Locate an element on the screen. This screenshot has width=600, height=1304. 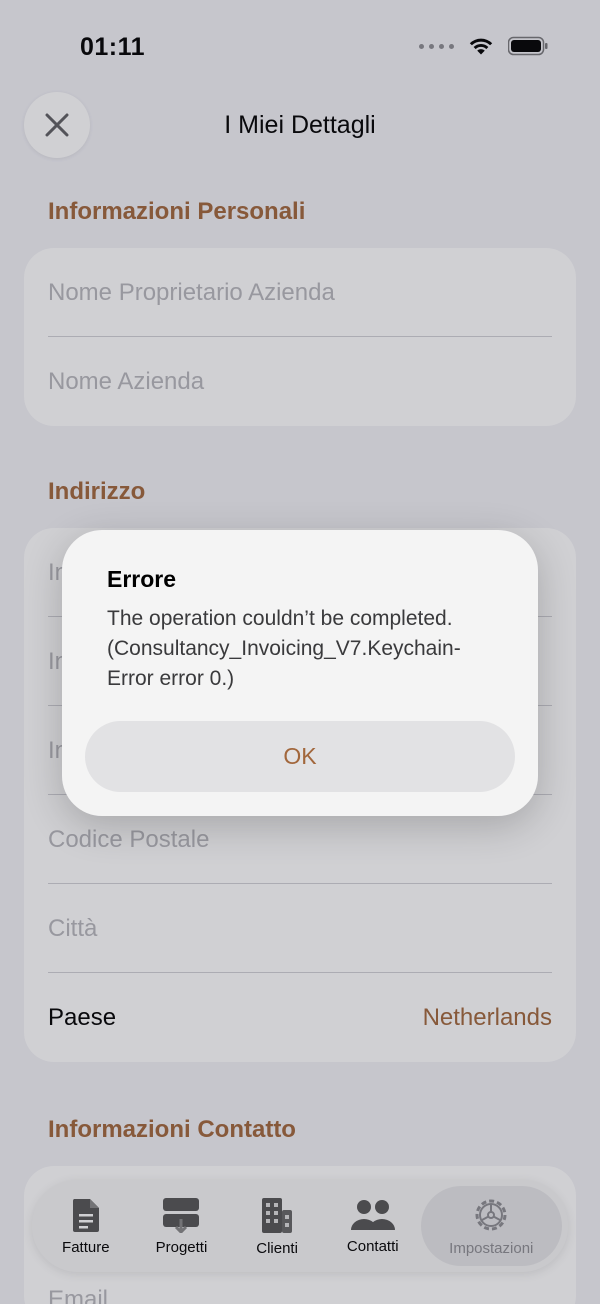
alert-ok-button: OK is located at coordinates (300, 756).